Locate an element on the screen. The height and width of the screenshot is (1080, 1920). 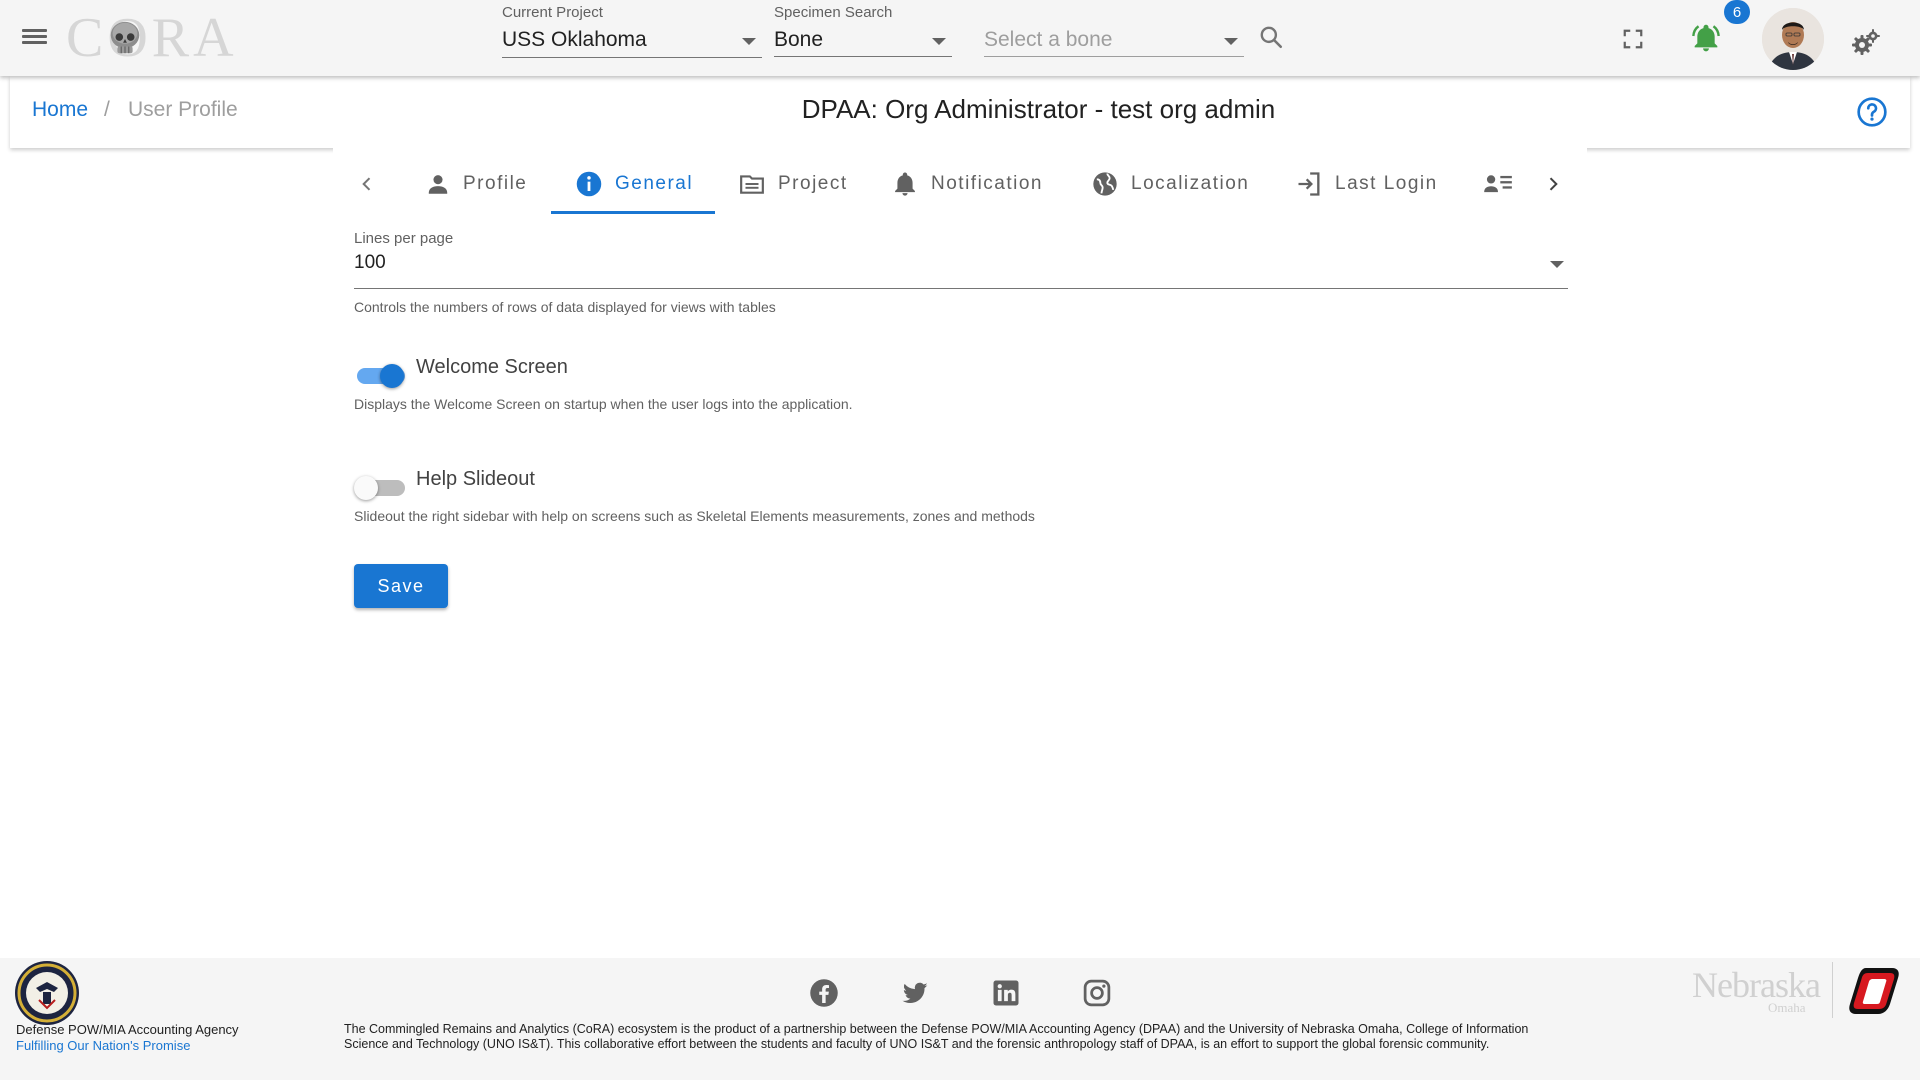
tabs-prev-arrow-icon is located at coordinates (367, 184).